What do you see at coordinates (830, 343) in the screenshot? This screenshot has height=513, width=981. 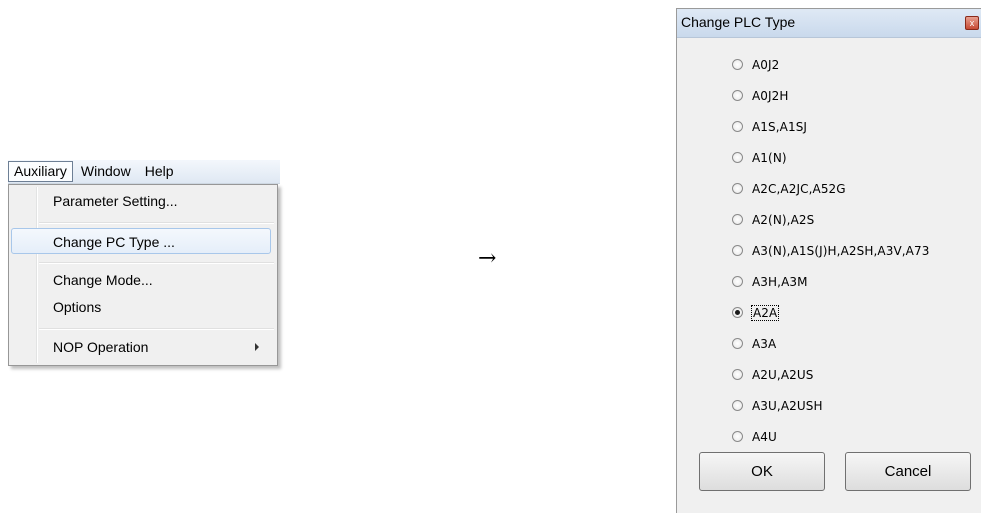 I see `radio-option: A3A` at bounding box center [830, 343].